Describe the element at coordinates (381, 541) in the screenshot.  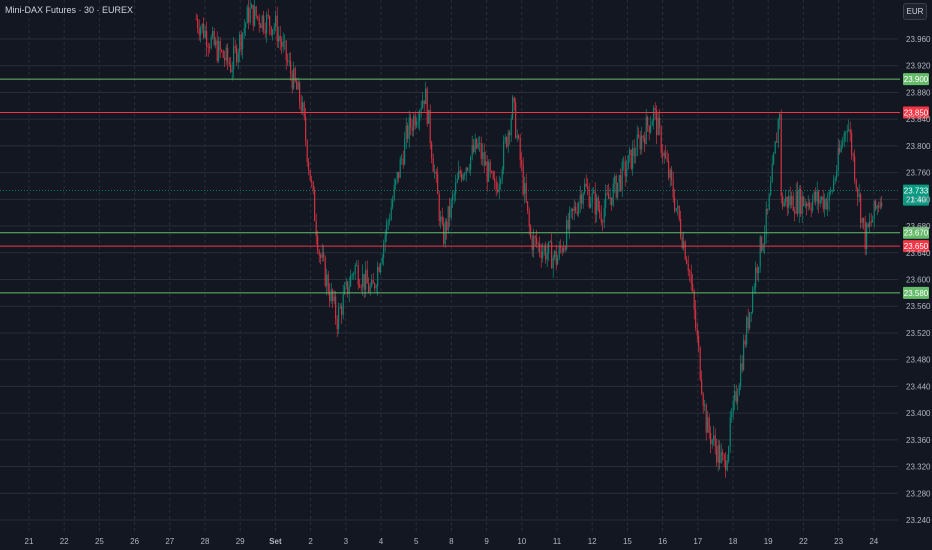
I see `x-tick-label: 4` at that location.